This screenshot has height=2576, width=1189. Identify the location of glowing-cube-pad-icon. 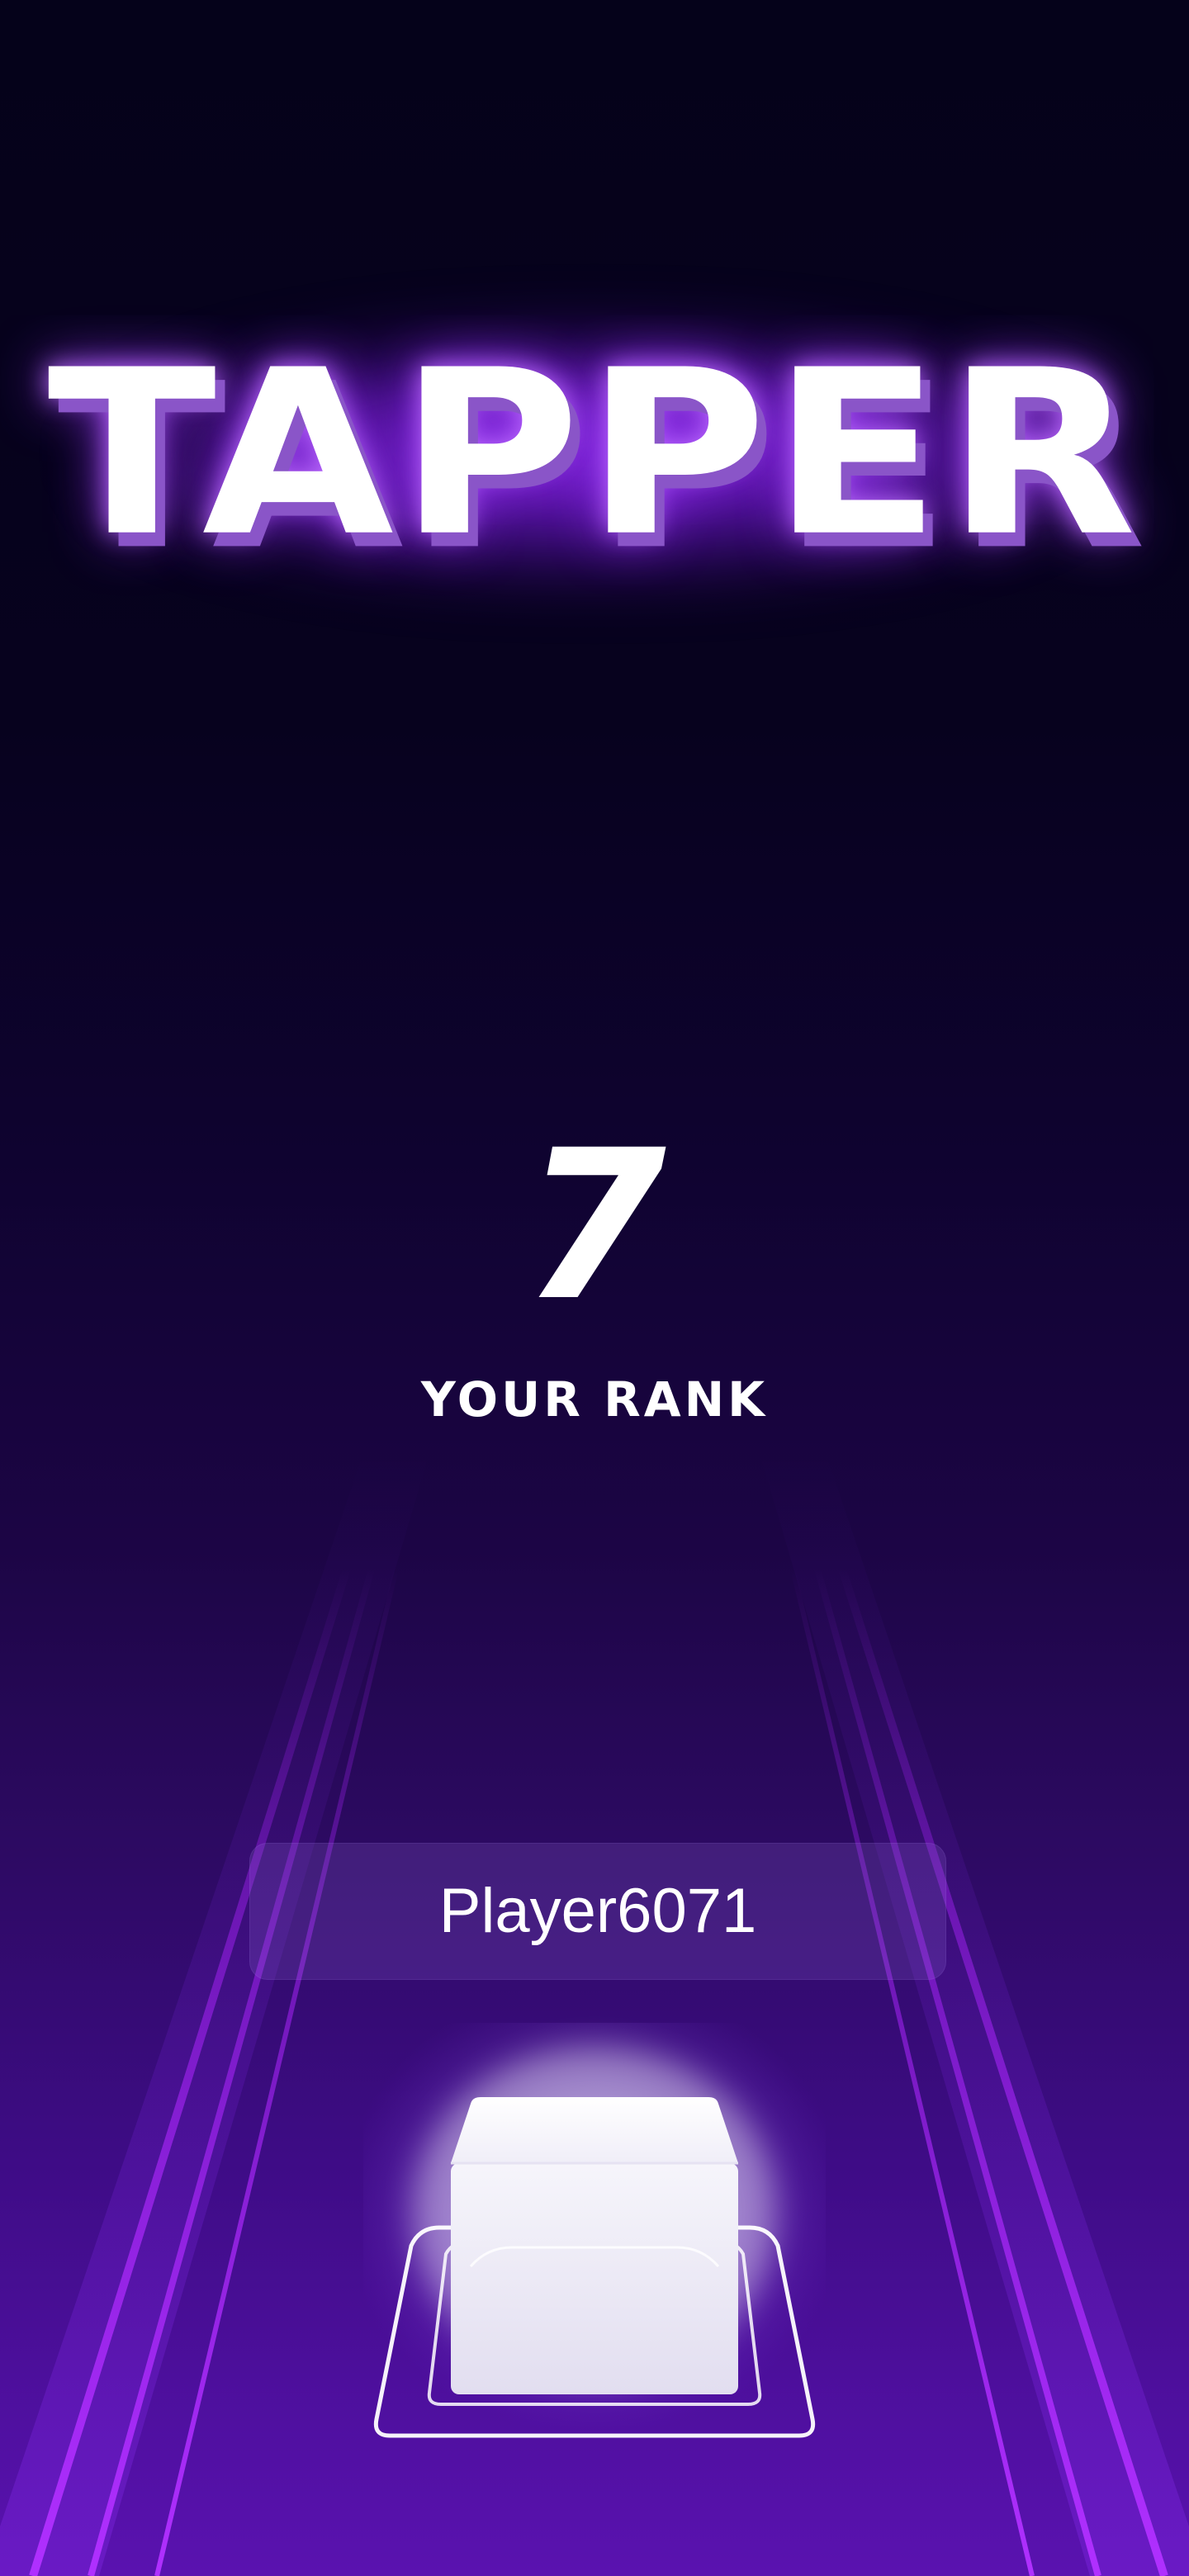
(594, 2230).